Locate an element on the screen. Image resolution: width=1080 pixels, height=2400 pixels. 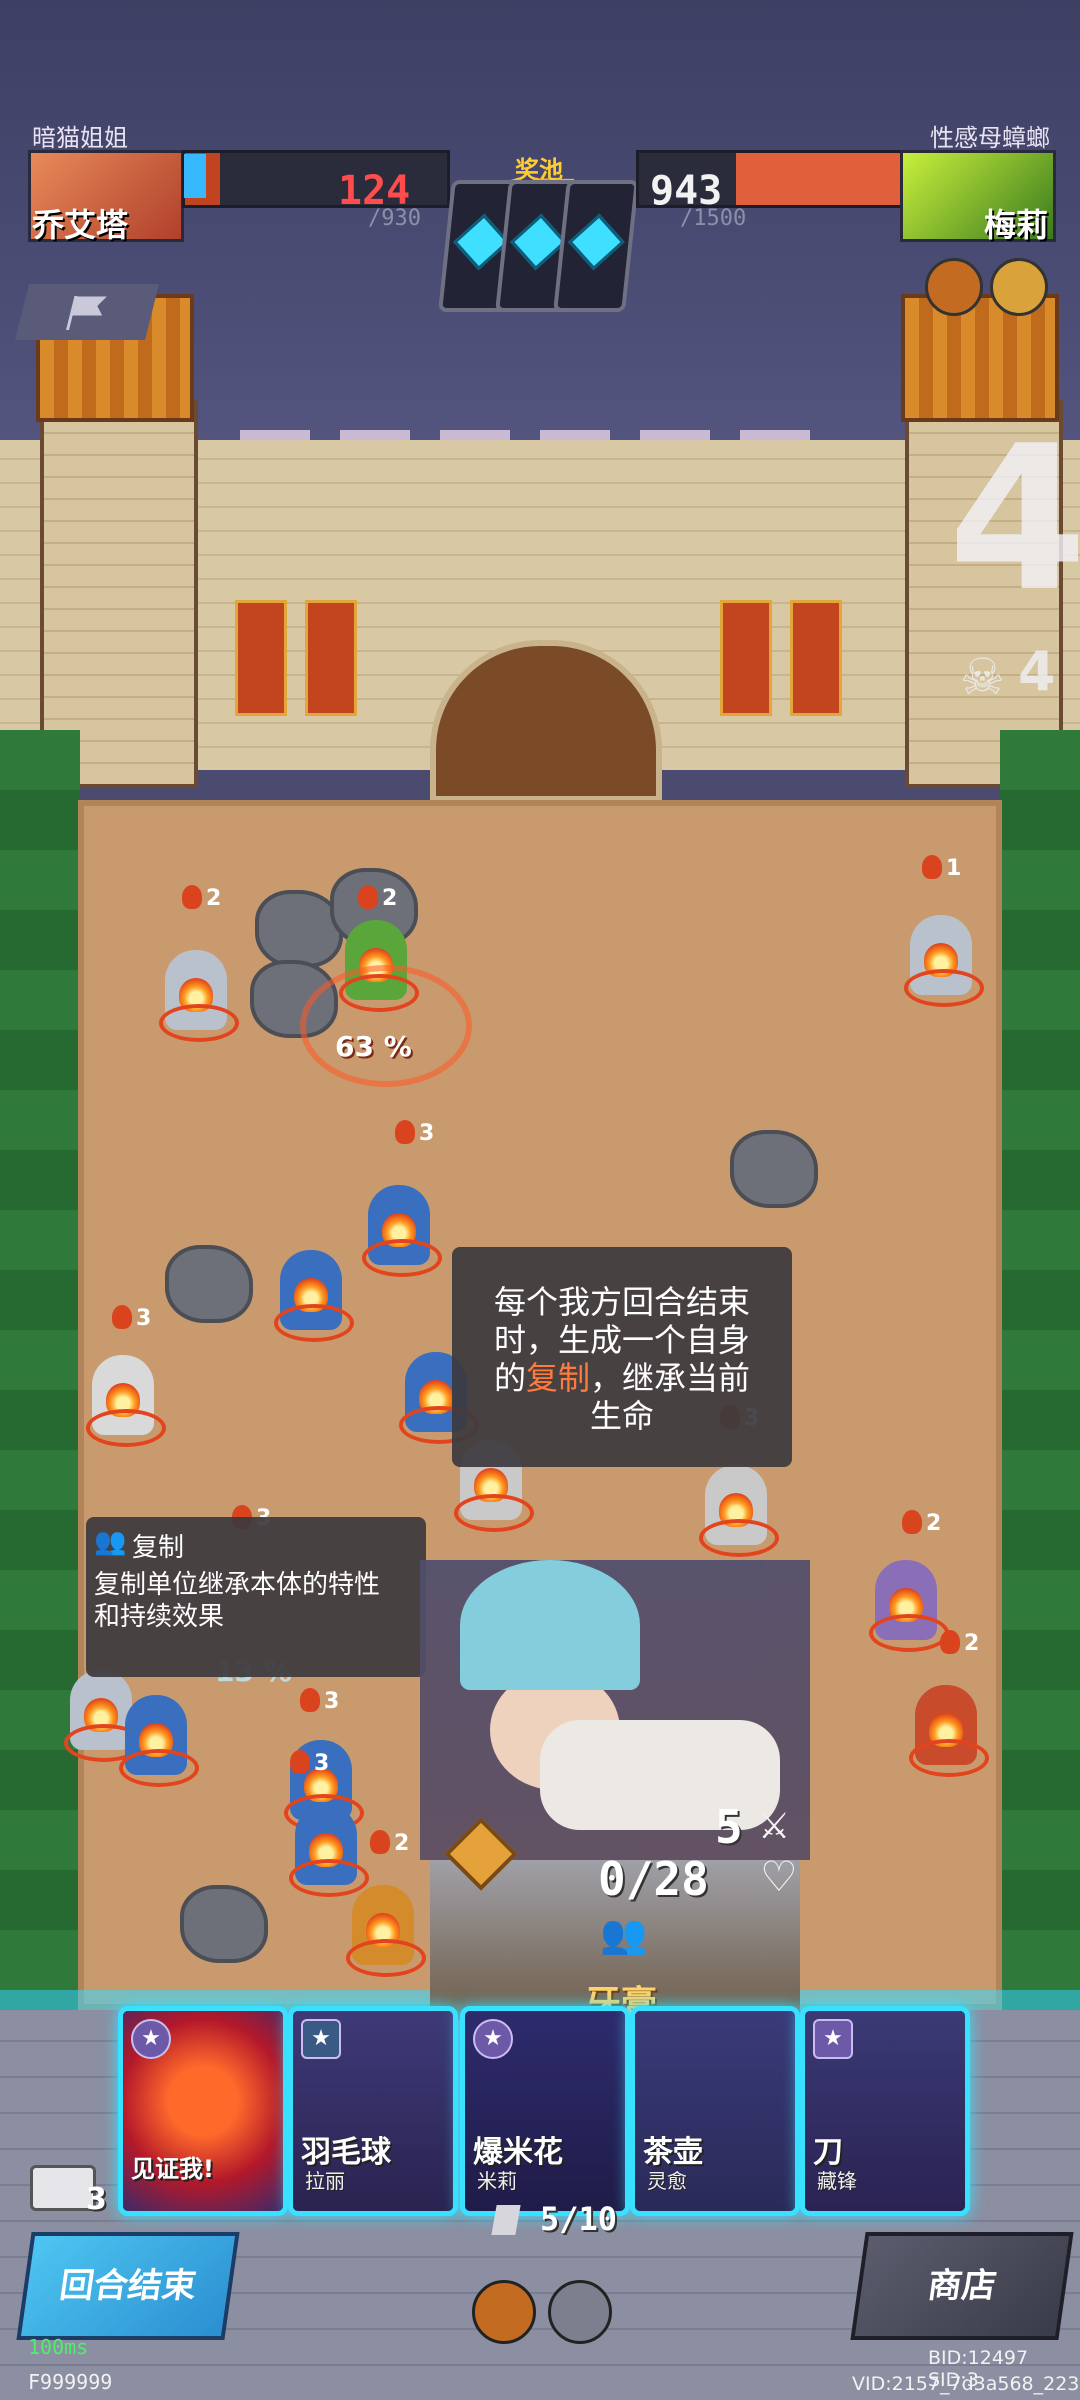
hero-progress-a: 63 % is located at coordinates (373, 1046).